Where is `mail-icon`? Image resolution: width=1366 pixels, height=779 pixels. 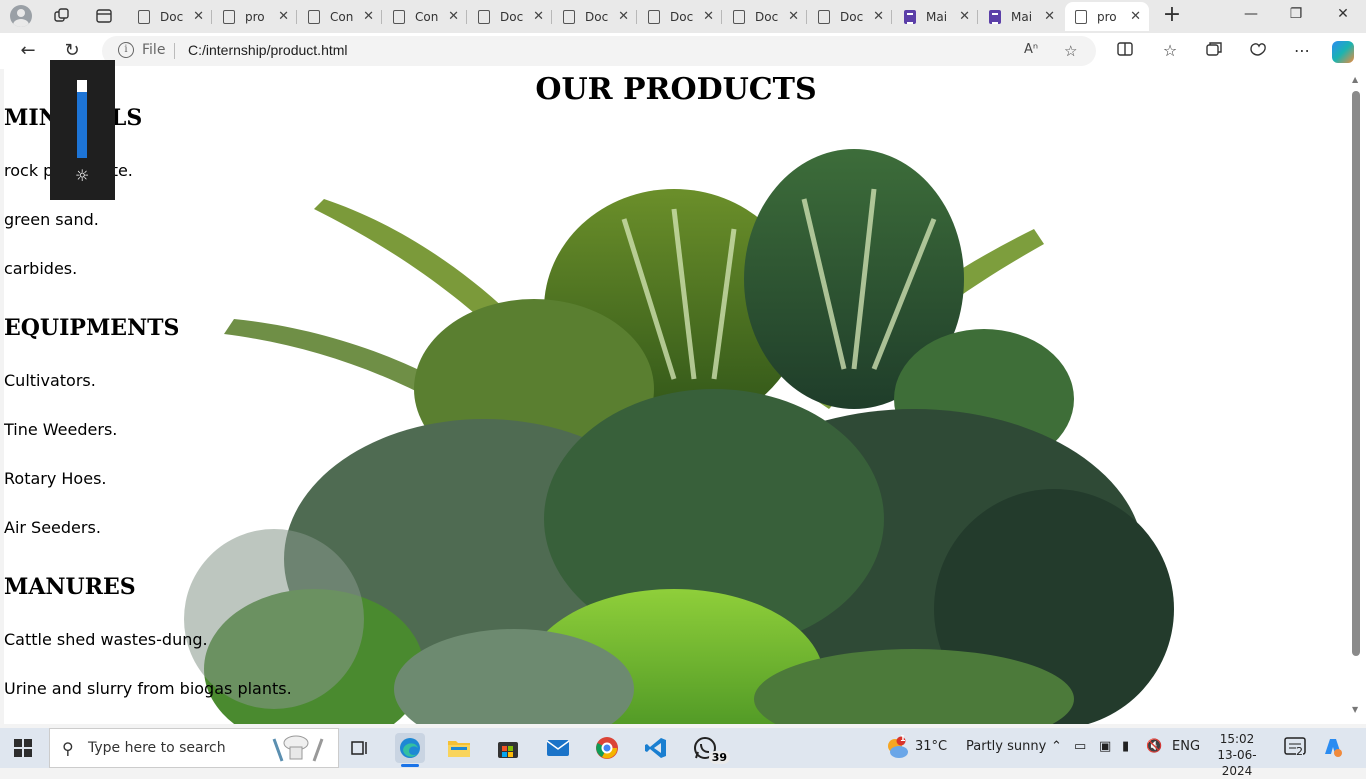
mail-icon is located at coordinates (558, 748).